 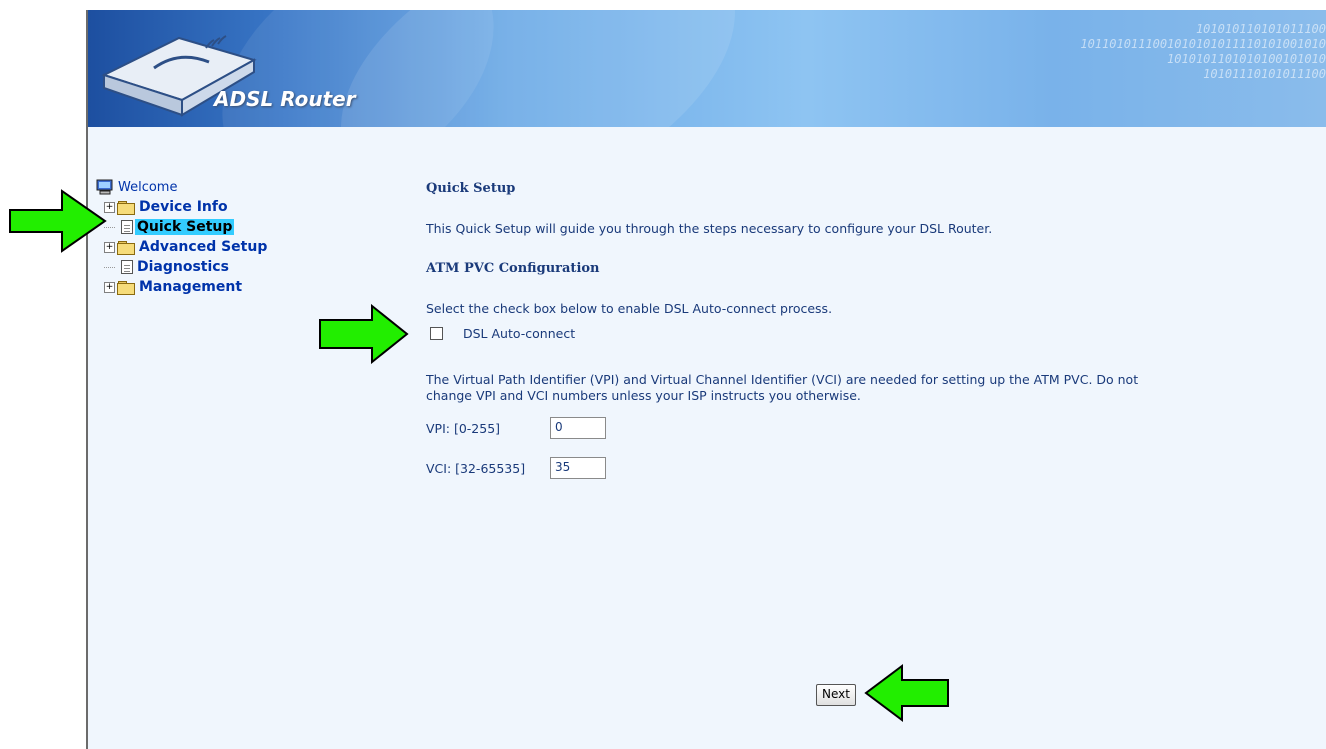 What do you see at coordinates (578, 468) in the screenshot?
I see `vci-input: 35` at bounding box center [578, 468].